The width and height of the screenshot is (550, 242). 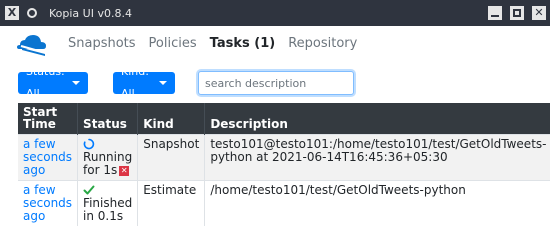 I want to click on maximize-button, so click(x=517, y=13).